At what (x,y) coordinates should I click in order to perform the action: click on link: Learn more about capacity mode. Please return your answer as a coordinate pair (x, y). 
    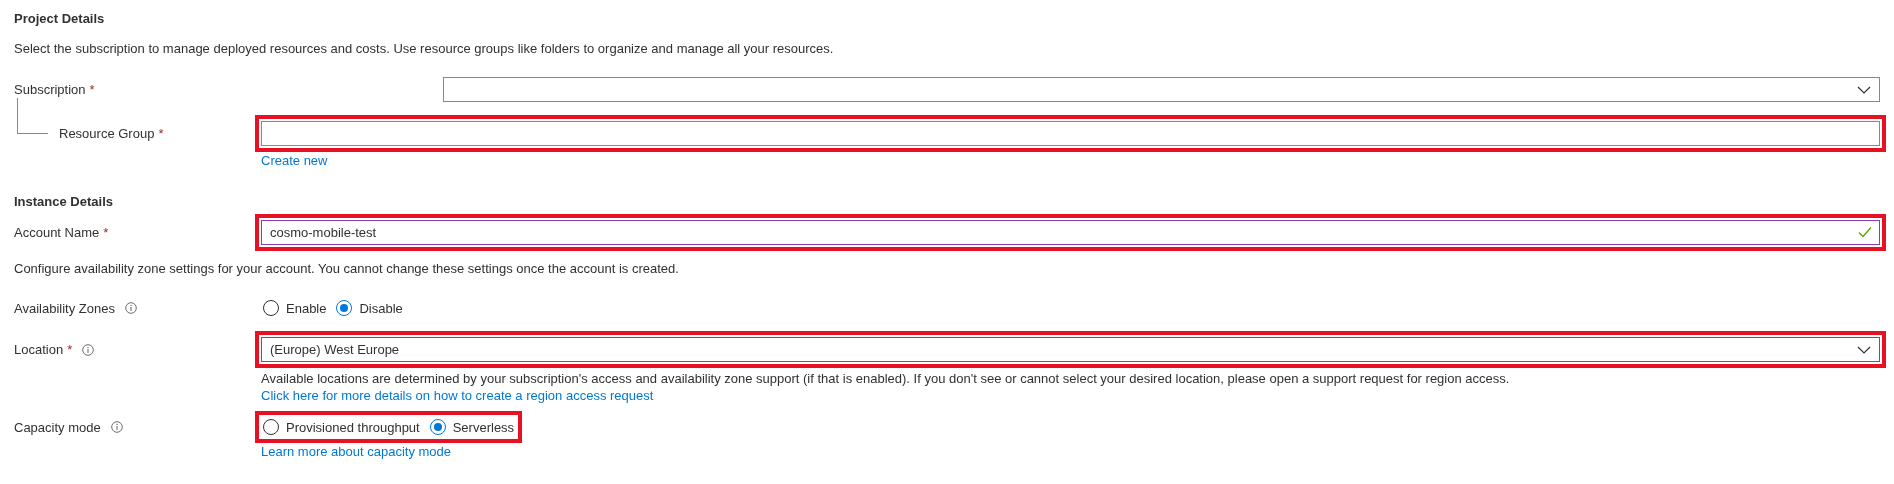
    Looking at the image, I should click on (356, 451).